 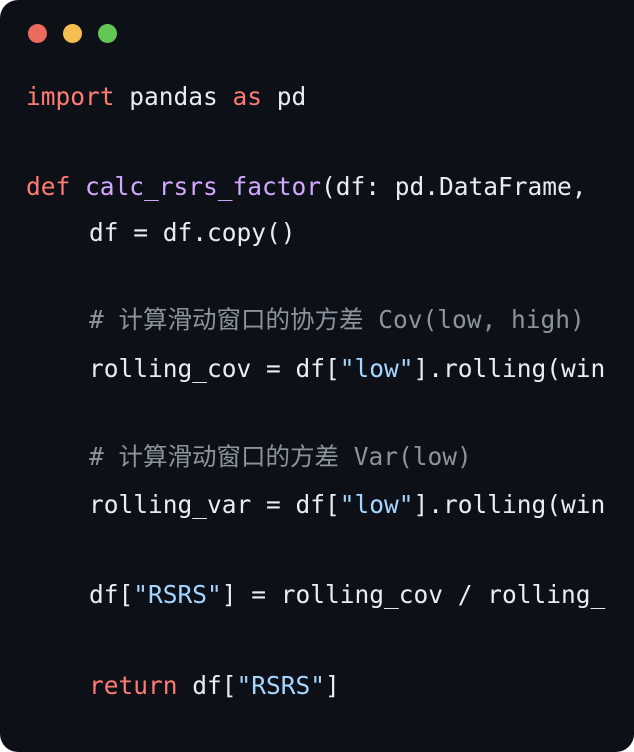 I want to click on code-line-comment-cov: # 计算滑动窗口的协方差 Cov(low, high), so click(x=305, y=320).